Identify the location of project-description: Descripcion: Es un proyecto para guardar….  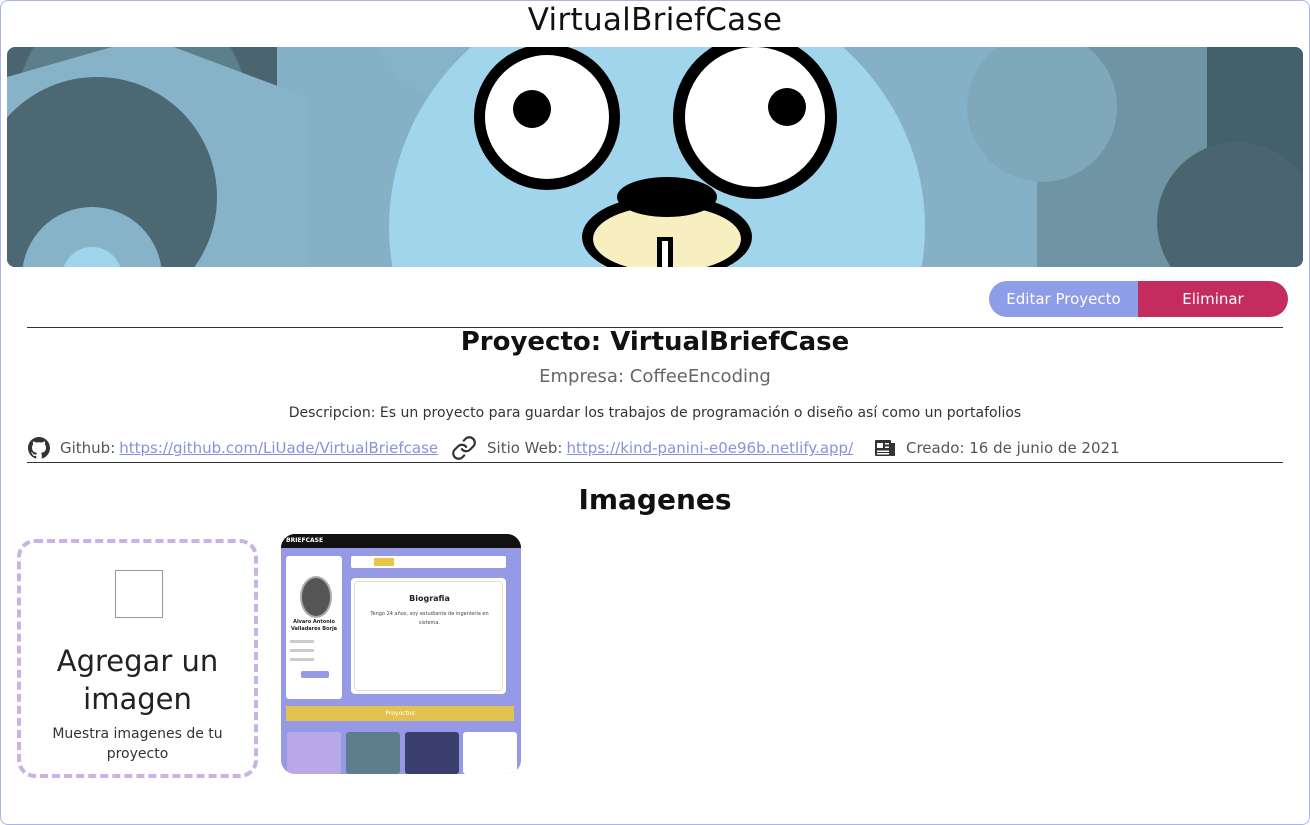
(655, 413).